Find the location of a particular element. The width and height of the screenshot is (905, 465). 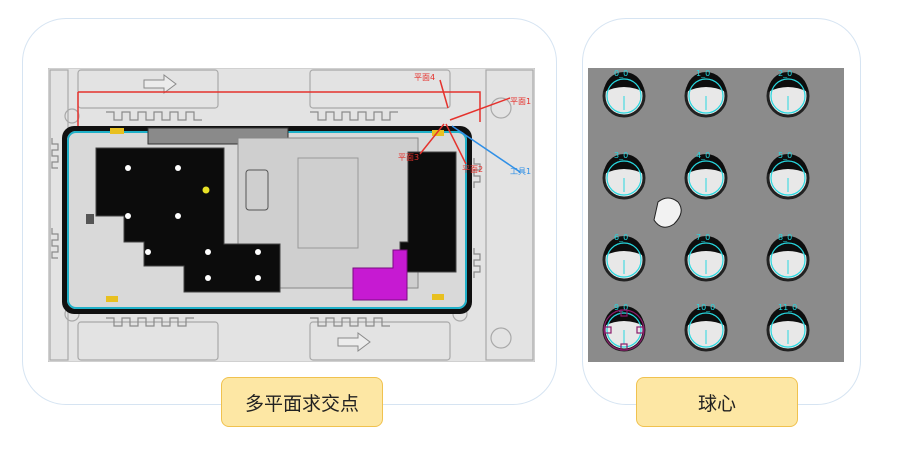

ball-label: 5_0 is located at coordinates (785, 155).